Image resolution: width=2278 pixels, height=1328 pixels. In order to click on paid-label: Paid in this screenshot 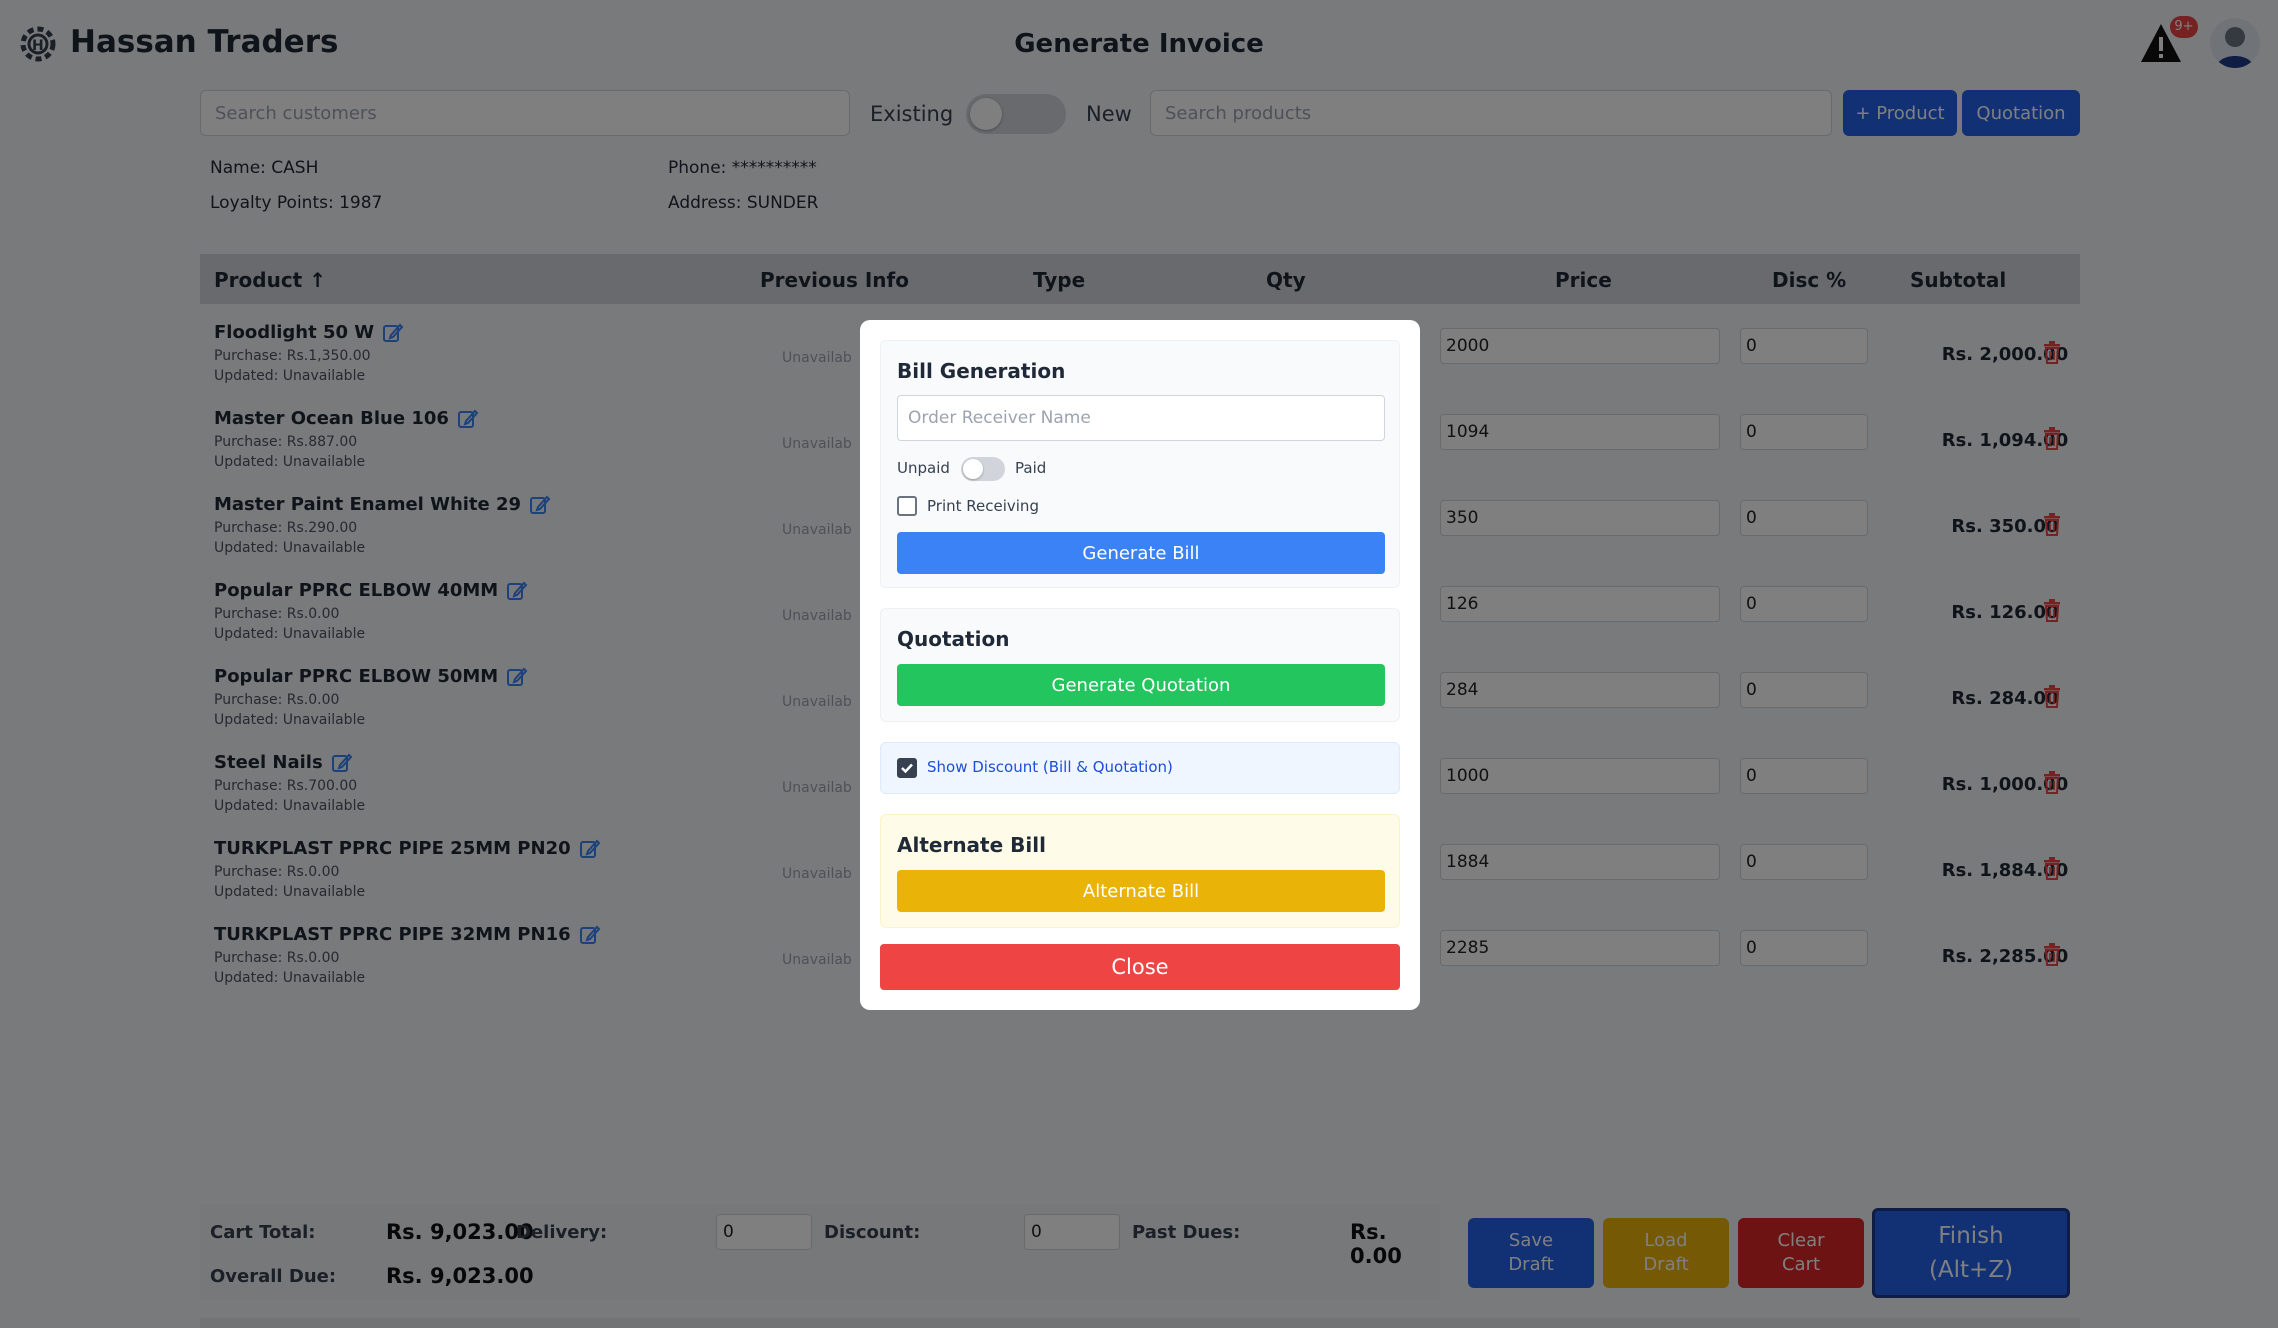, I will do `click(1031, 468)`.